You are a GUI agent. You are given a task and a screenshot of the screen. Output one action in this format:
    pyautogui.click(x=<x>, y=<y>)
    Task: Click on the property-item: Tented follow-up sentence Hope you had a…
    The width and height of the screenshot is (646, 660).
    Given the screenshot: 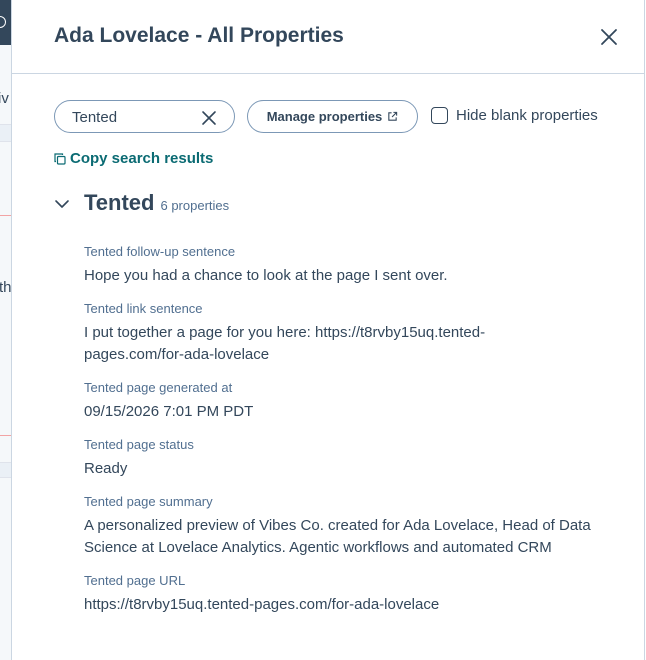 What is the action you would take?
    pyautogui.click(x=354, y=265)
    